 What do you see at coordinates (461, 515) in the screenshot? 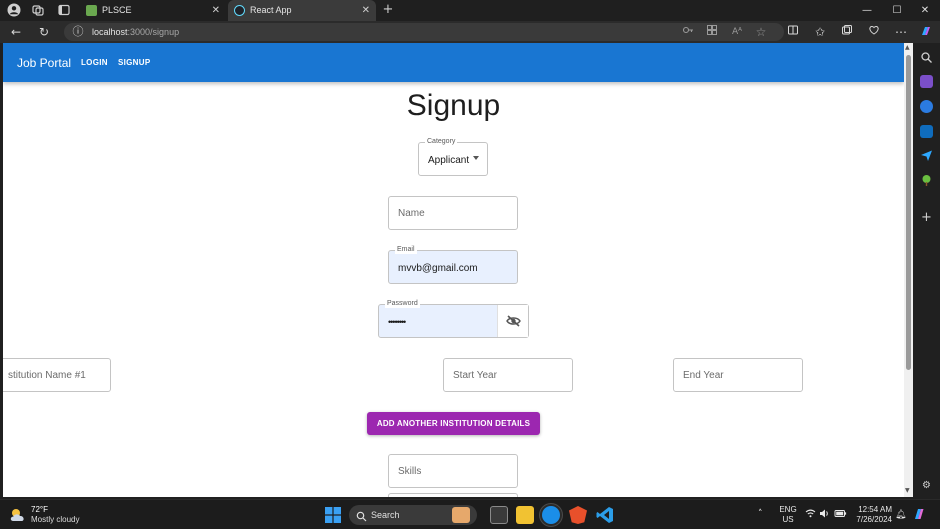
I see `search-highlight-icon` at bounding box center [461, 515].